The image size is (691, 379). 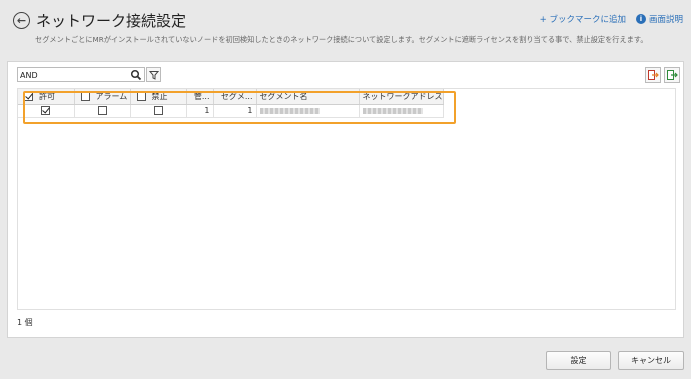 What do you see at coordinates (392, 110) in the screenshot?
I see `redacted-network-address` at bounding box center [392, 110].